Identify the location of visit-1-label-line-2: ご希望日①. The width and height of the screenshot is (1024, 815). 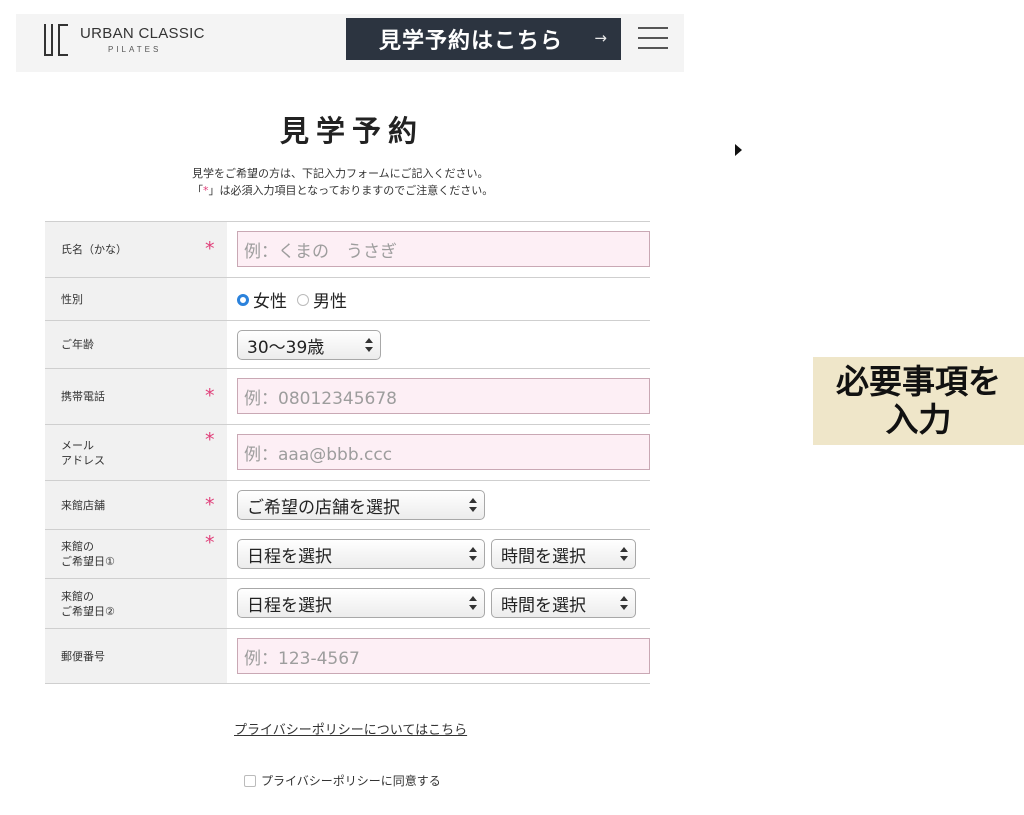
(88, 561).